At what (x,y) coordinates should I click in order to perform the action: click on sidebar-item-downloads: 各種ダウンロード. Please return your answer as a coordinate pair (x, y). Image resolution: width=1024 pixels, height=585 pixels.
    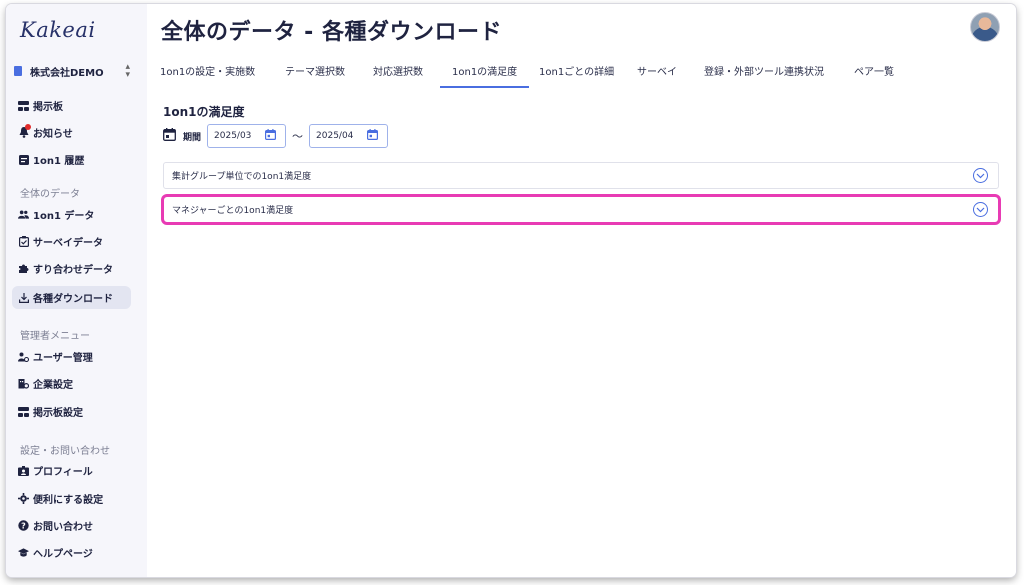
    Looking at the image, I should click on (71, 297).